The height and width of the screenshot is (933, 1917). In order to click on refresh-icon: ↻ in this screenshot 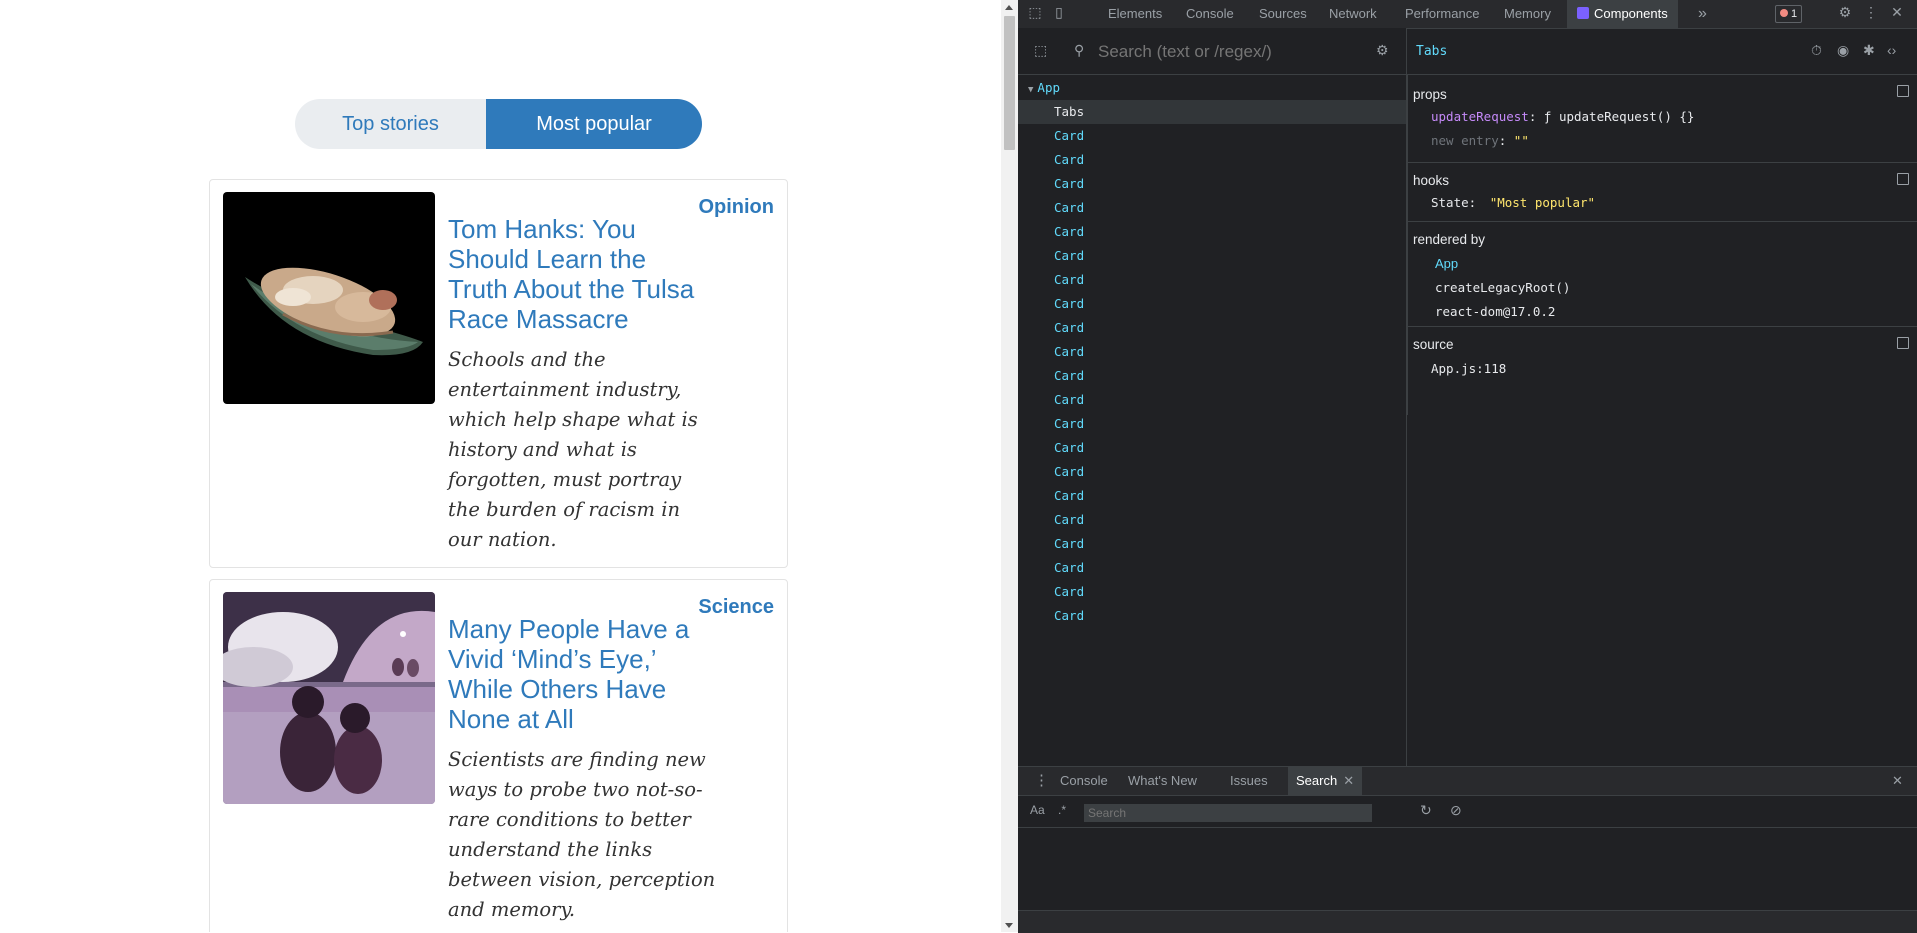, I will do `click(1426, 810)`.